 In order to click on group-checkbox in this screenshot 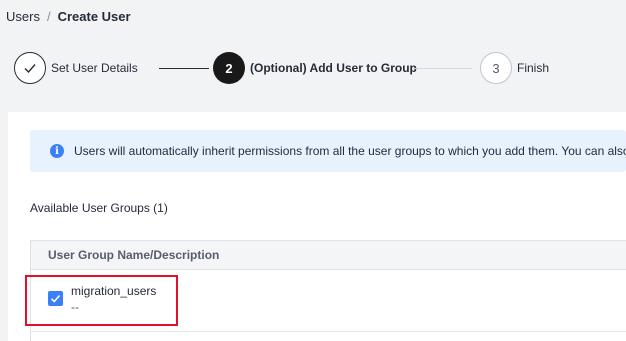, I will do `click(55, 298)`.